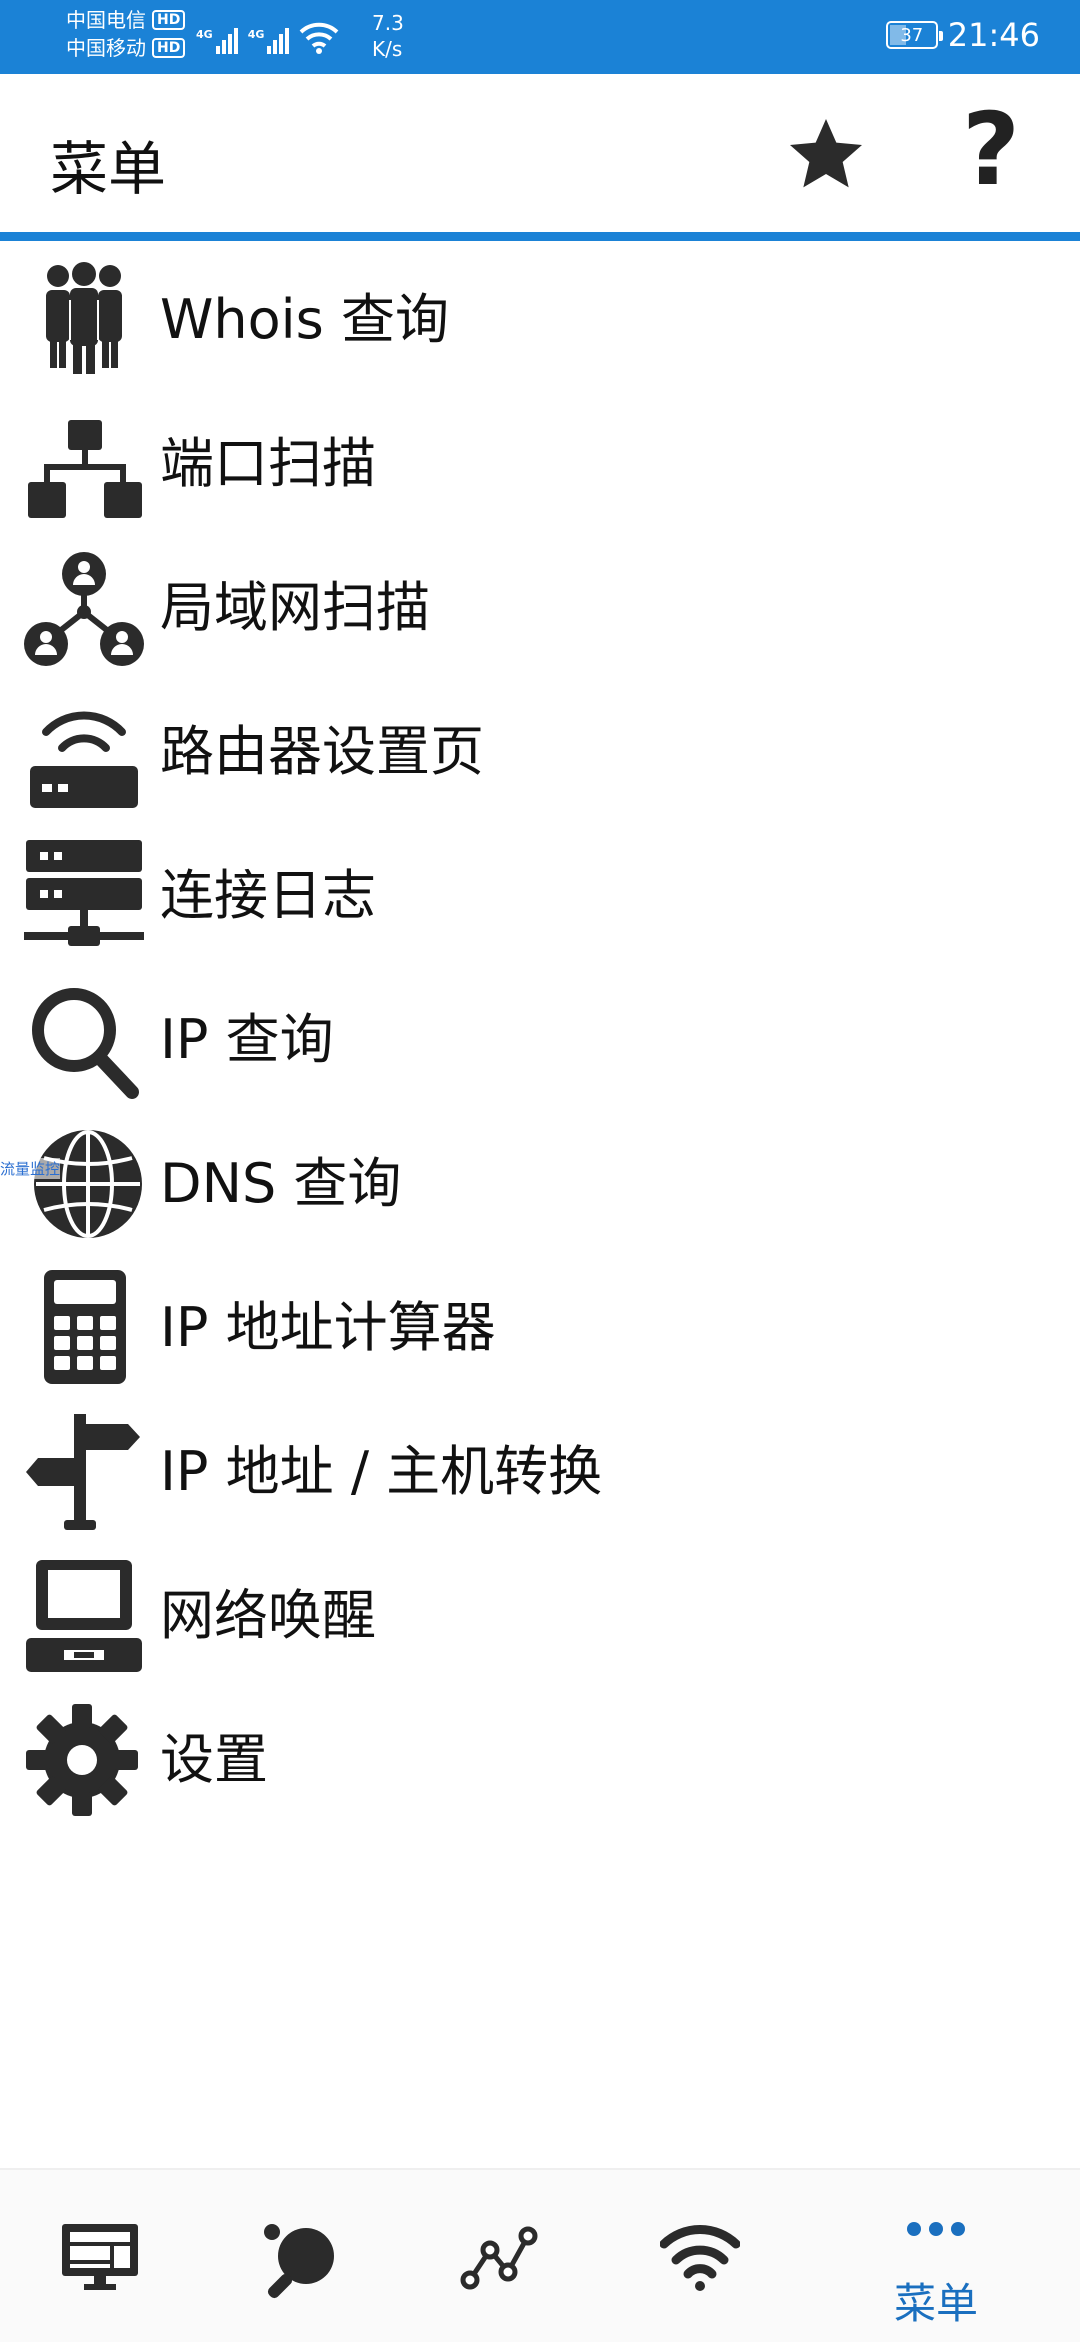 This screenshot has width=1080, height=2342. I want to click on menu-label: DNS 查询, so click(281, 1183).